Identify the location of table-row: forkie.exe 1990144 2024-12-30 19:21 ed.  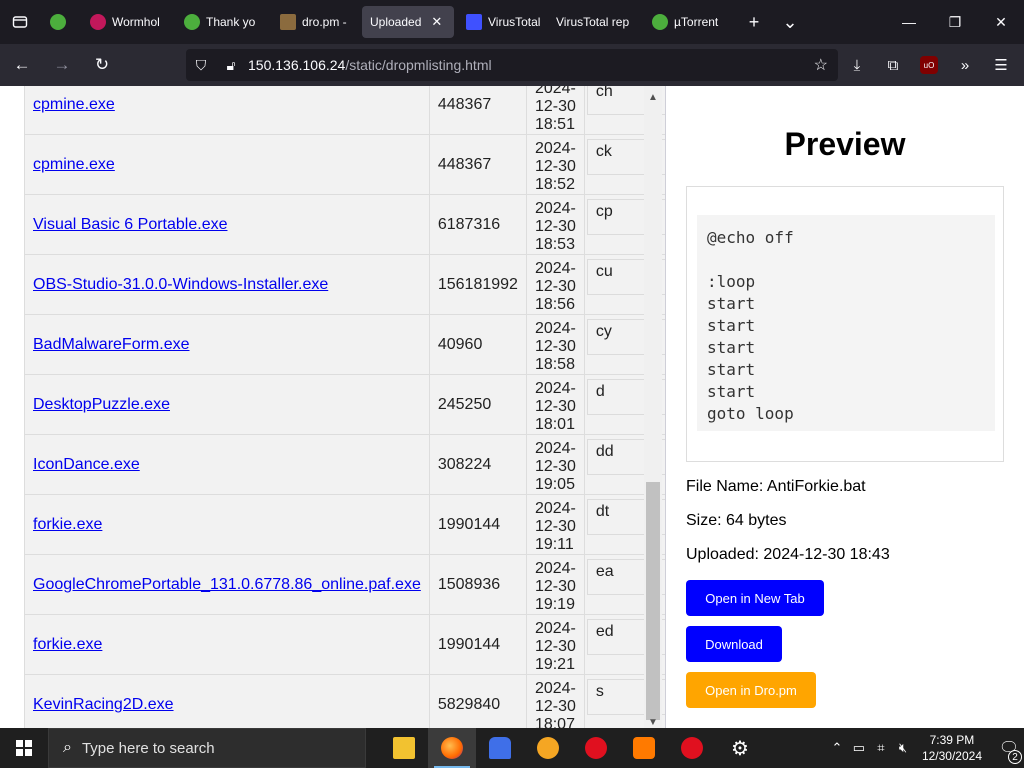
(344, 644).